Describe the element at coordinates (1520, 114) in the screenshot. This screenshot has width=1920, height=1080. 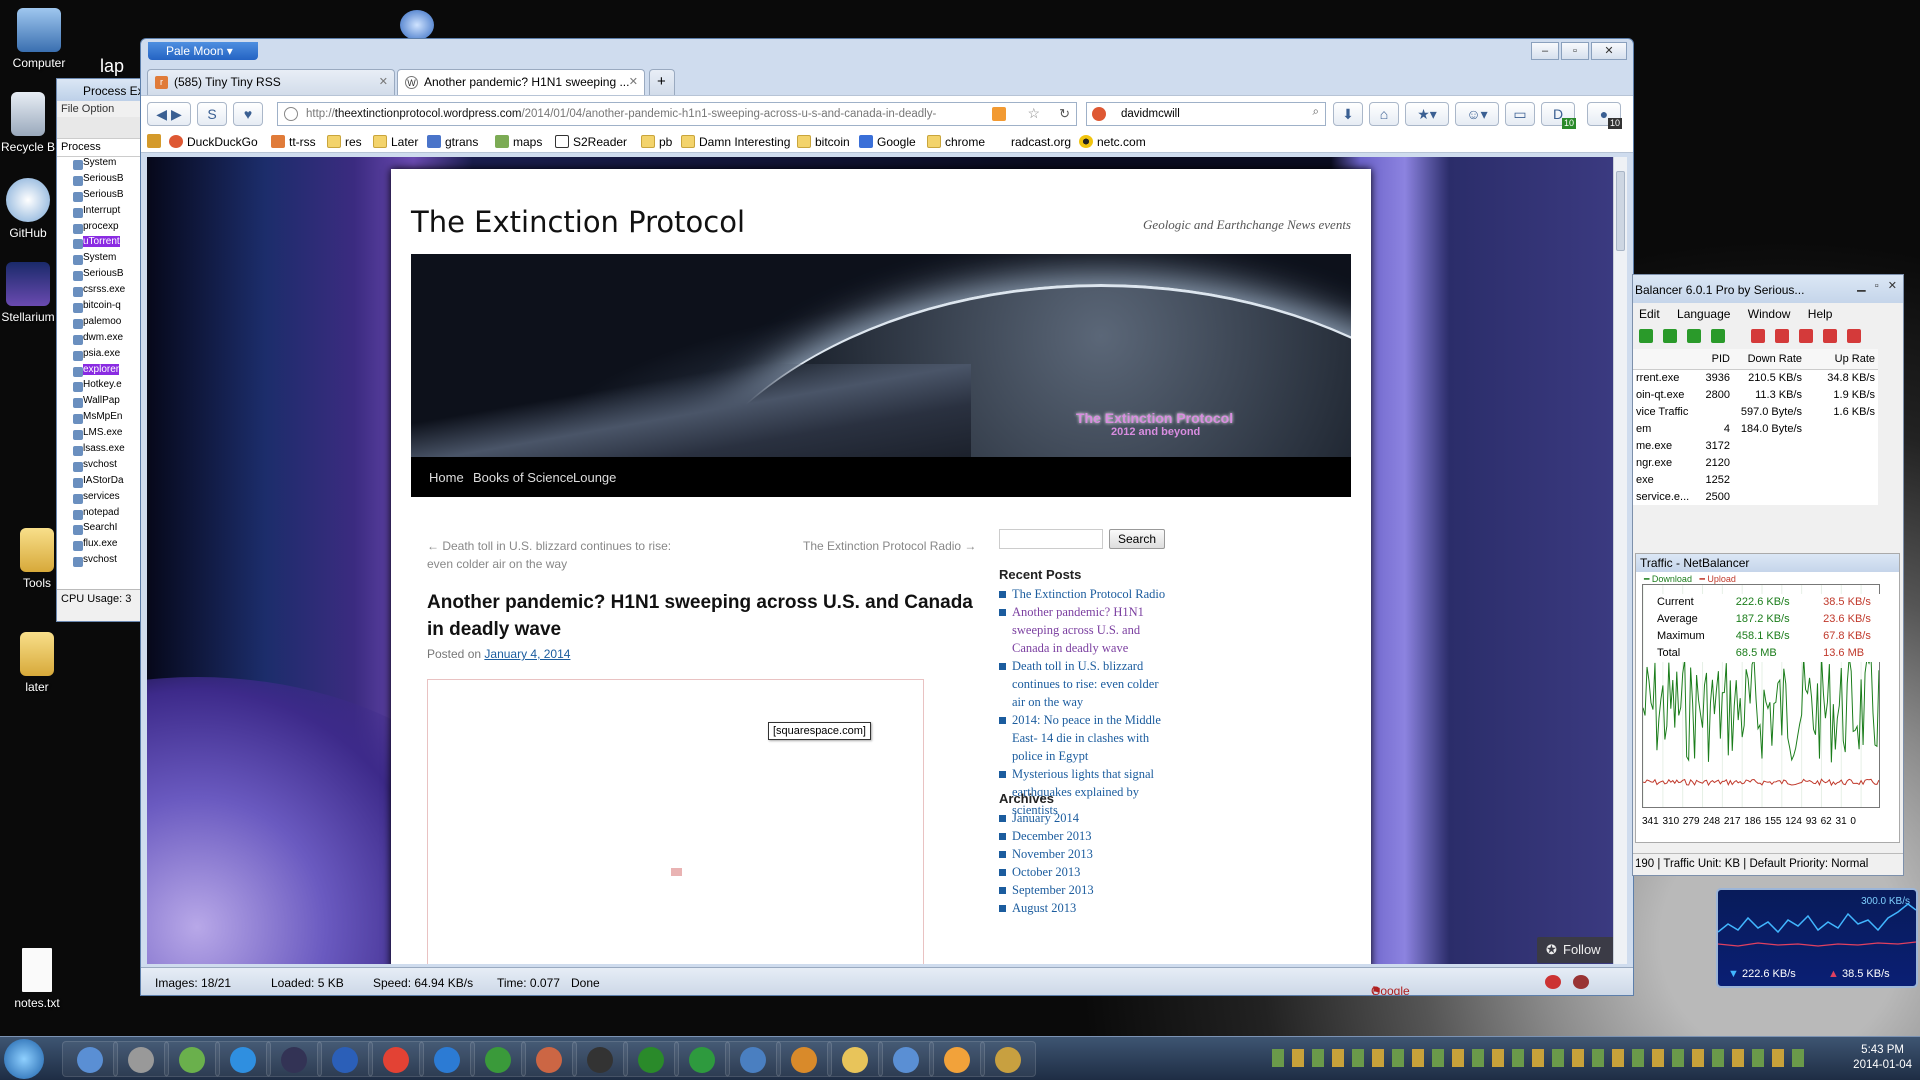
I see `notes-button: ▭` at that location.